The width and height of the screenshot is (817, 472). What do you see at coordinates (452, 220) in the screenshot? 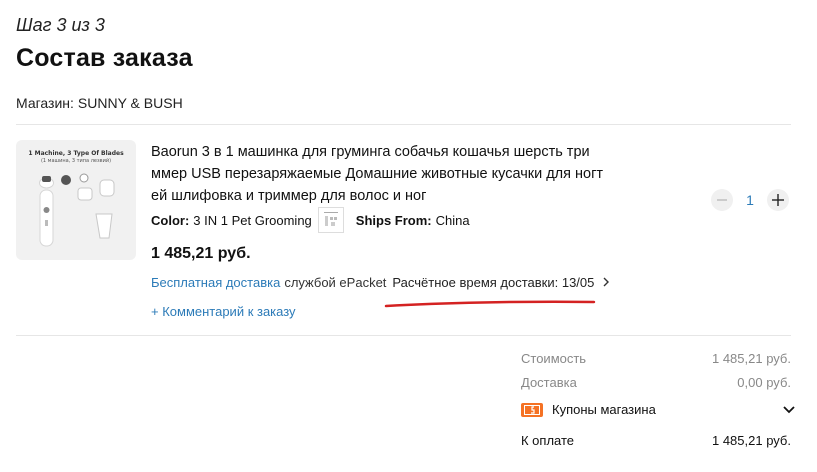
I see `ships-from-value: China` at bounding box center [452, 220].